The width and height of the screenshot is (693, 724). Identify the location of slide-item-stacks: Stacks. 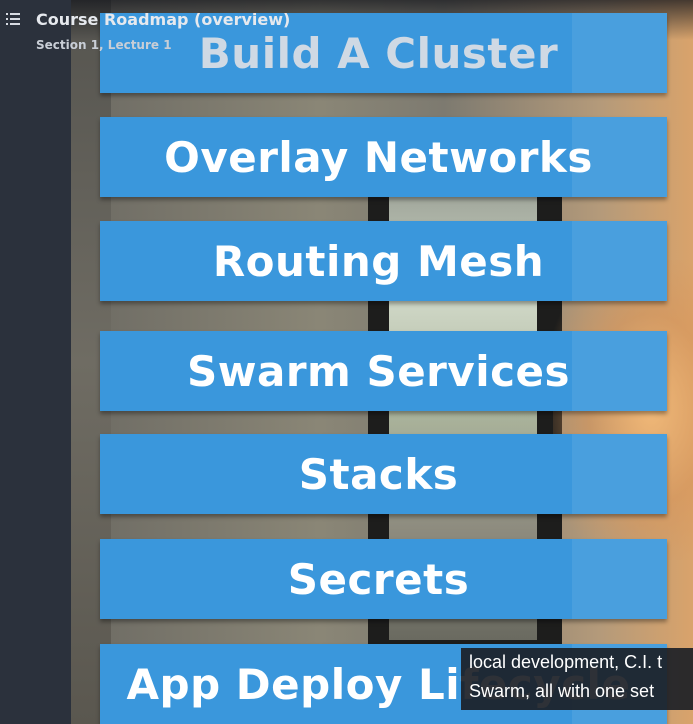
(383, 474).